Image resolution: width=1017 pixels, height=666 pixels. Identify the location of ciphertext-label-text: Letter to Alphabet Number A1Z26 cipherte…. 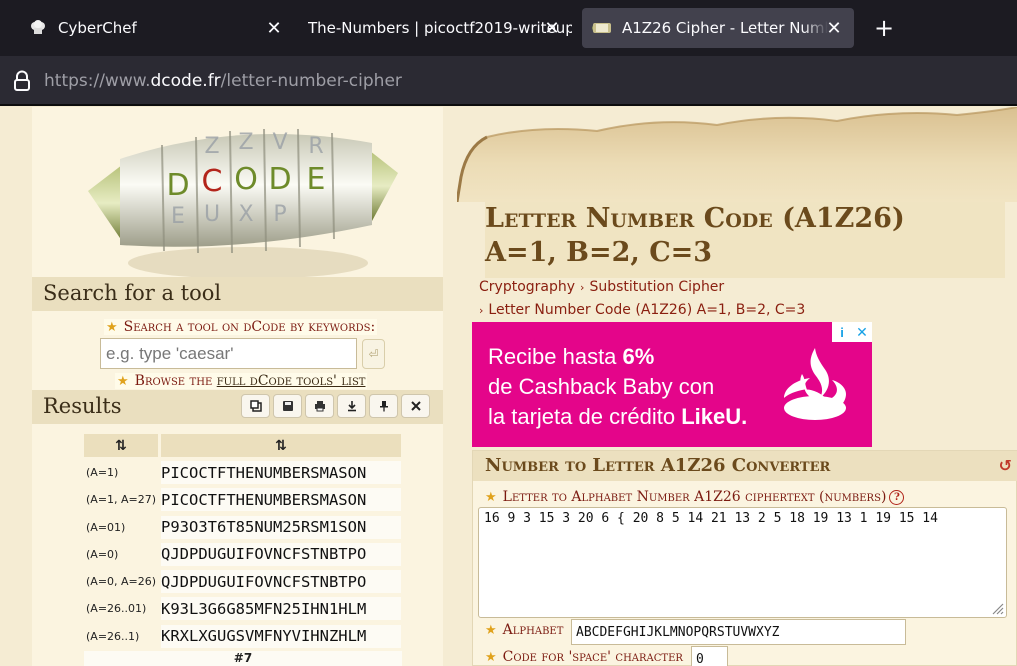
(694, 497).